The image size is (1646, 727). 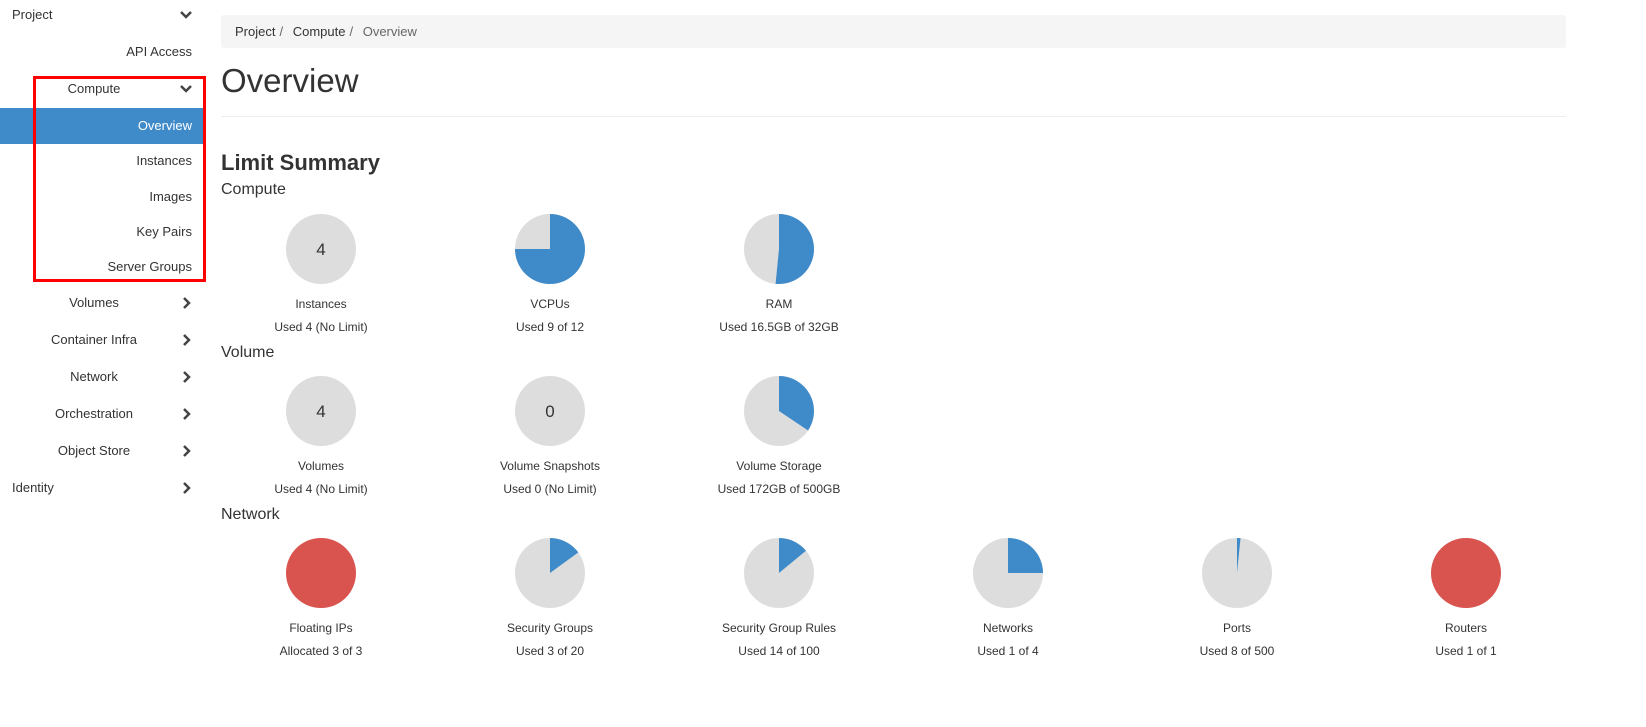 What do you see at coordinates (550, 304) in the screenshot?
I see `chart-label: VCPUs` at bounding box center [550, 304].